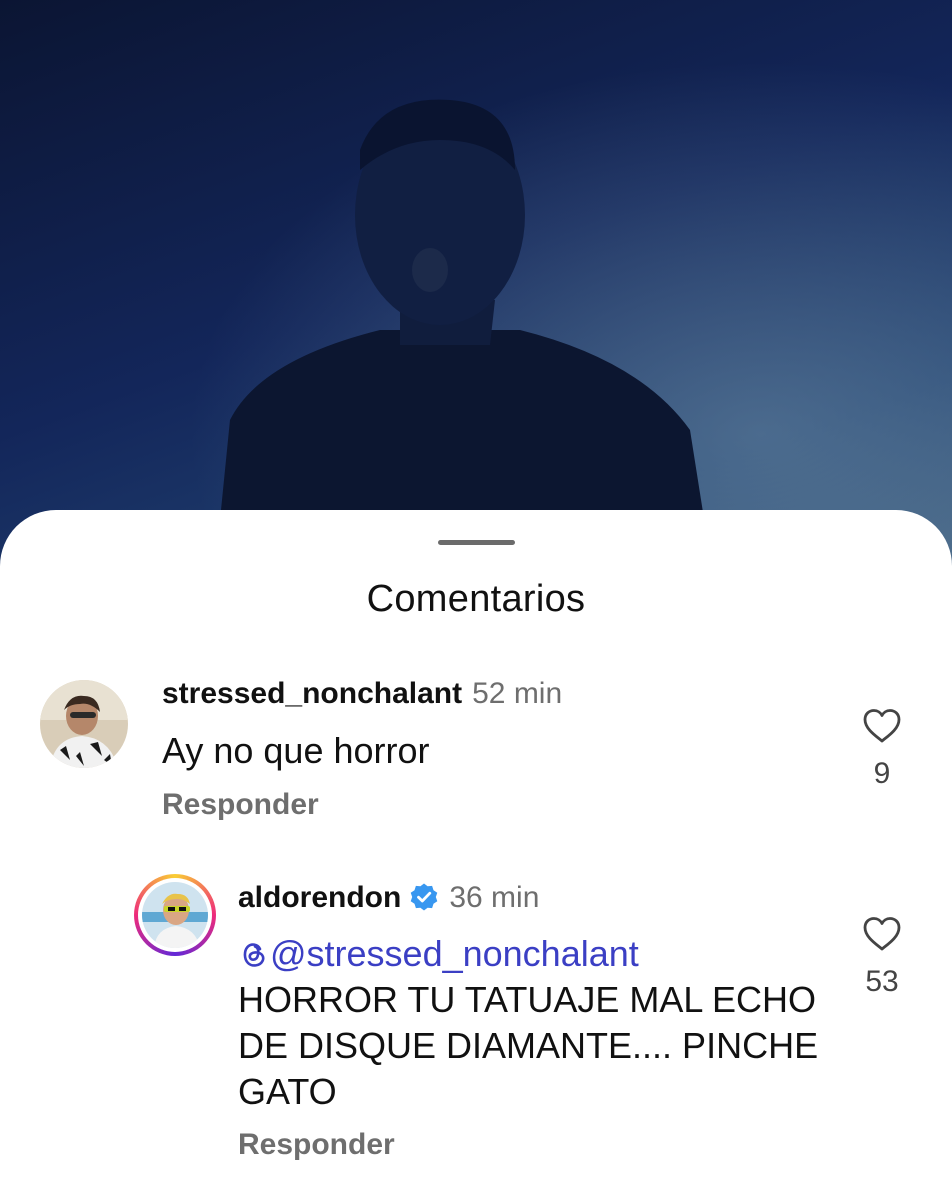  Describe the element at coordinates (254, 955) in the screenshot. I see `threads-logo-icon` at that location.